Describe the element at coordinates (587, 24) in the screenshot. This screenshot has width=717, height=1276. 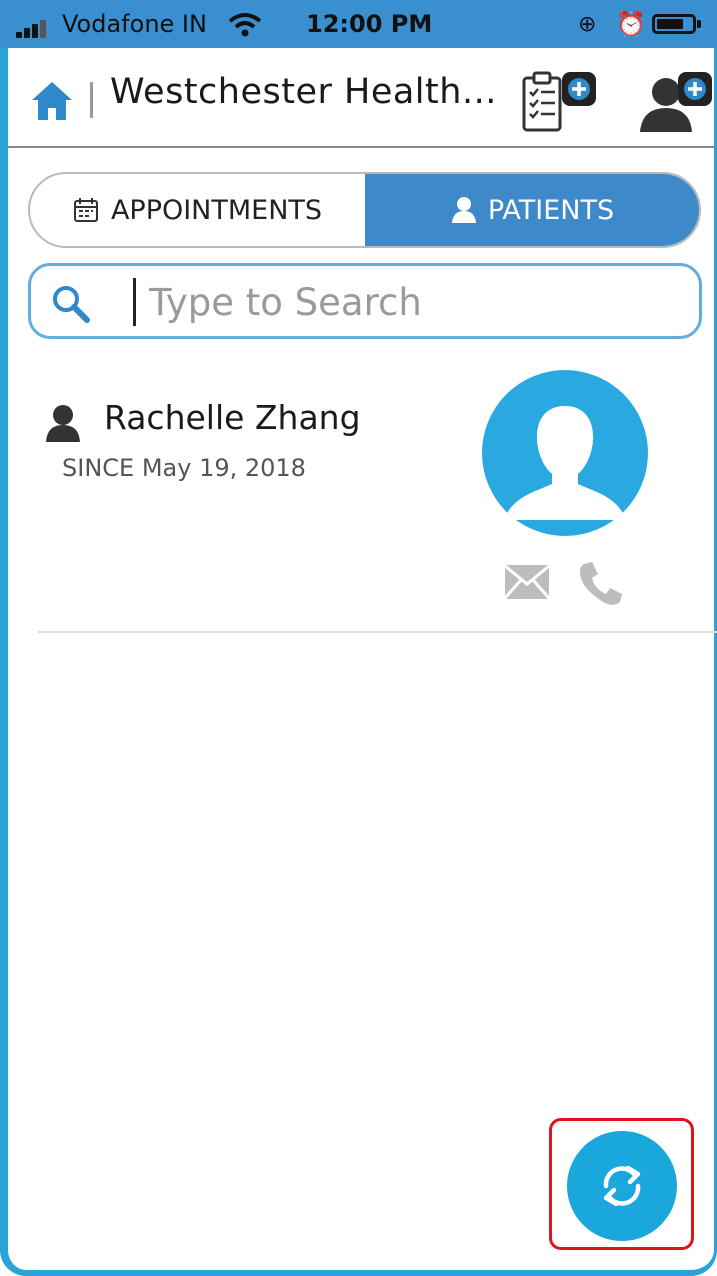
I see `rotation-lock-icon: ⊕` at that location.